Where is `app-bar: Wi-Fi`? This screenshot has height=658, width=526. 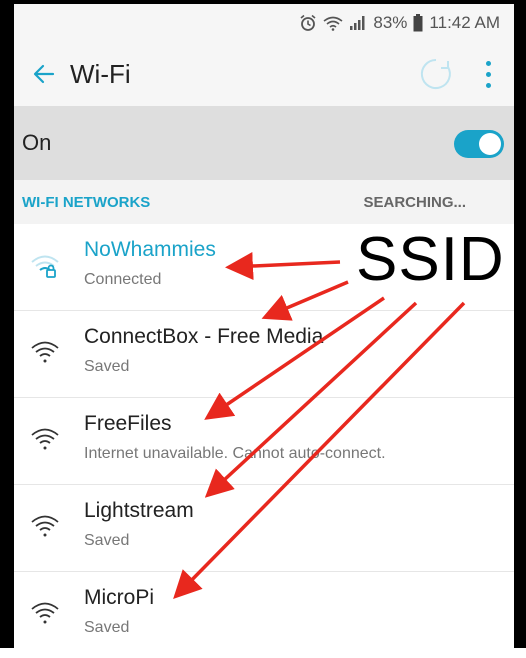
app-bar: Wi-Fi is located at coordinates (264, 74).